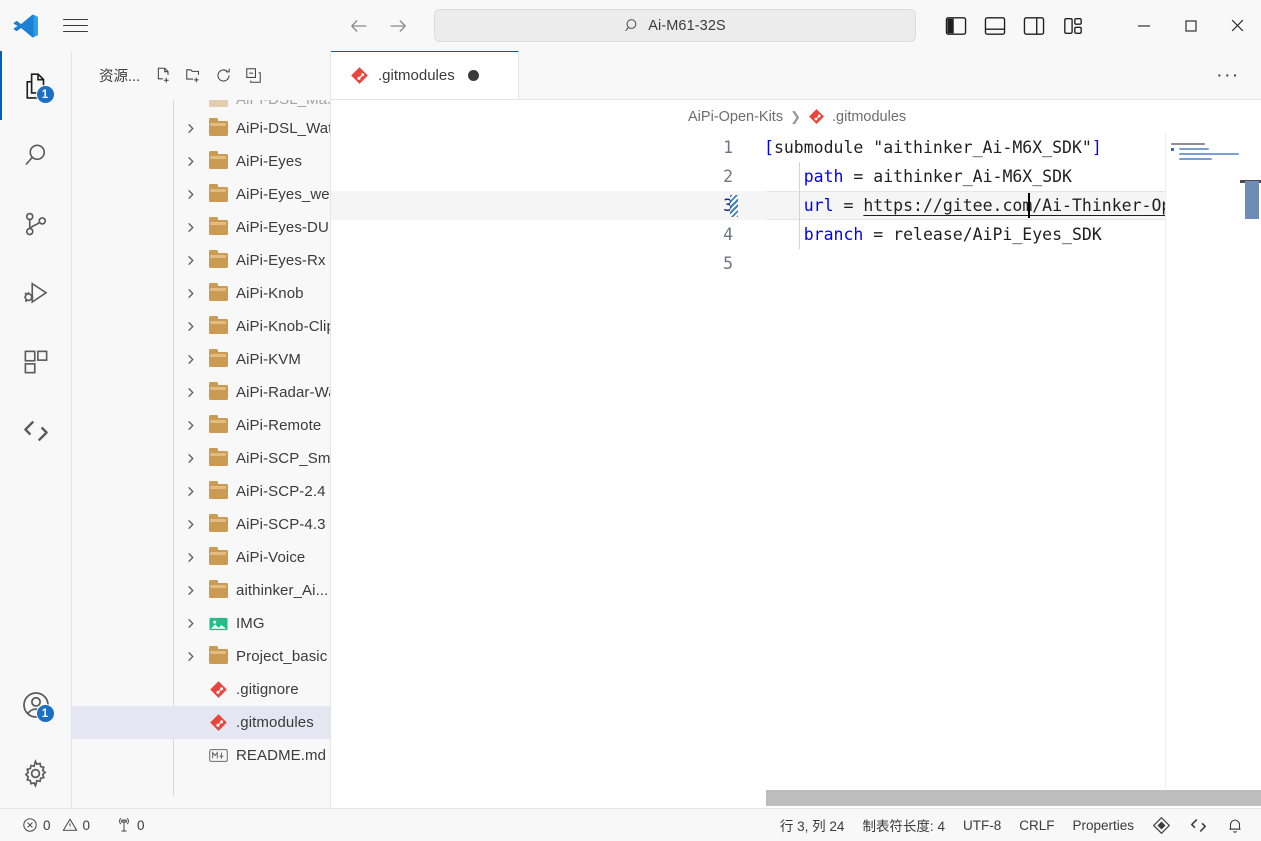 The height and width of the screenshot is (841, 1261). What do you see at coordinates (36, 773) in the screenshot?
I see `manage-settings-button` at bounding box center [36, 773].